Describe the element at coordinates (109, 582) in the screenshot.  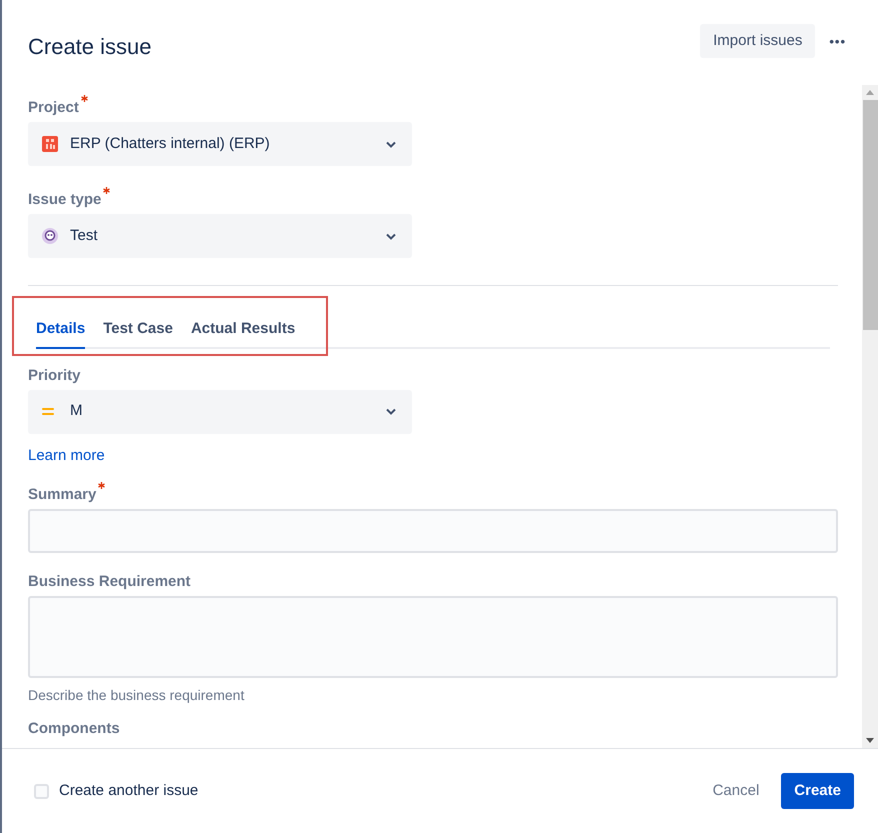
I see `field-label: Business Requirement` at that location.